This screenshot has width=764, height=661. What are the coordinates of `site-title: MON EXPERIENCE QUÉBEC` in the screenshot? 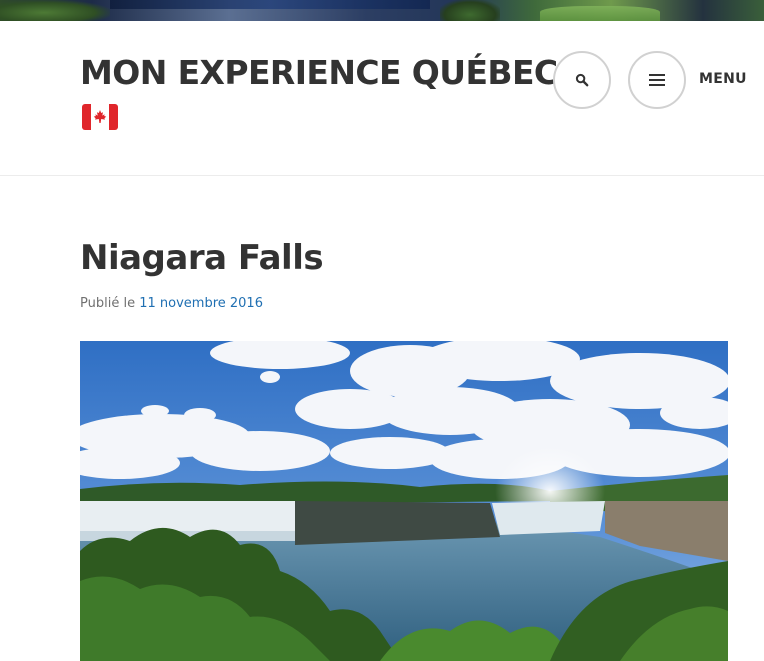 It's located at (319, 73).